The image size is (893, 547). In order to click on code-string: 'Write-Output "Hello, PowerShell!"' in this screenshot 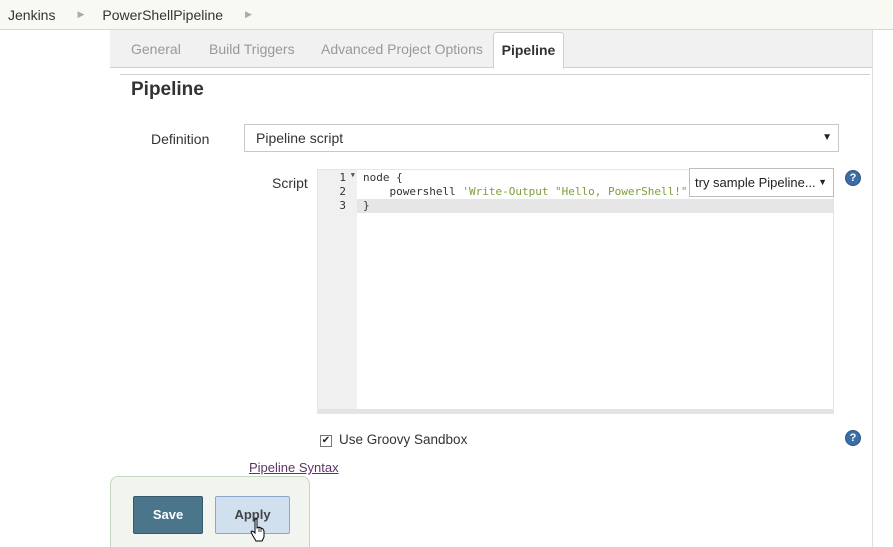, I will do `click(578, 191)`.